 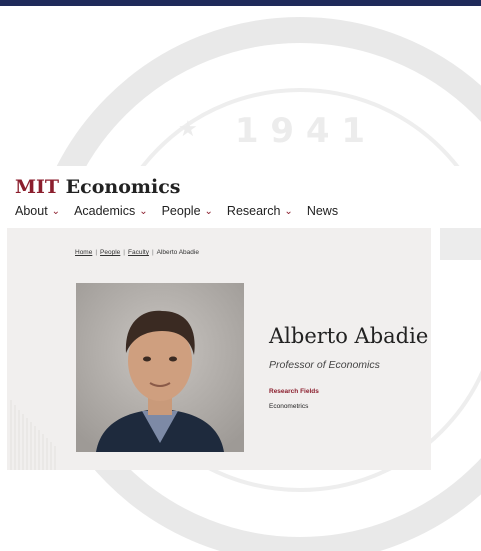 What do you see at coordinates (187, 211) in the screenshot?
I see `nav-item-people: People ⌄` at bounding box center [187, 211].